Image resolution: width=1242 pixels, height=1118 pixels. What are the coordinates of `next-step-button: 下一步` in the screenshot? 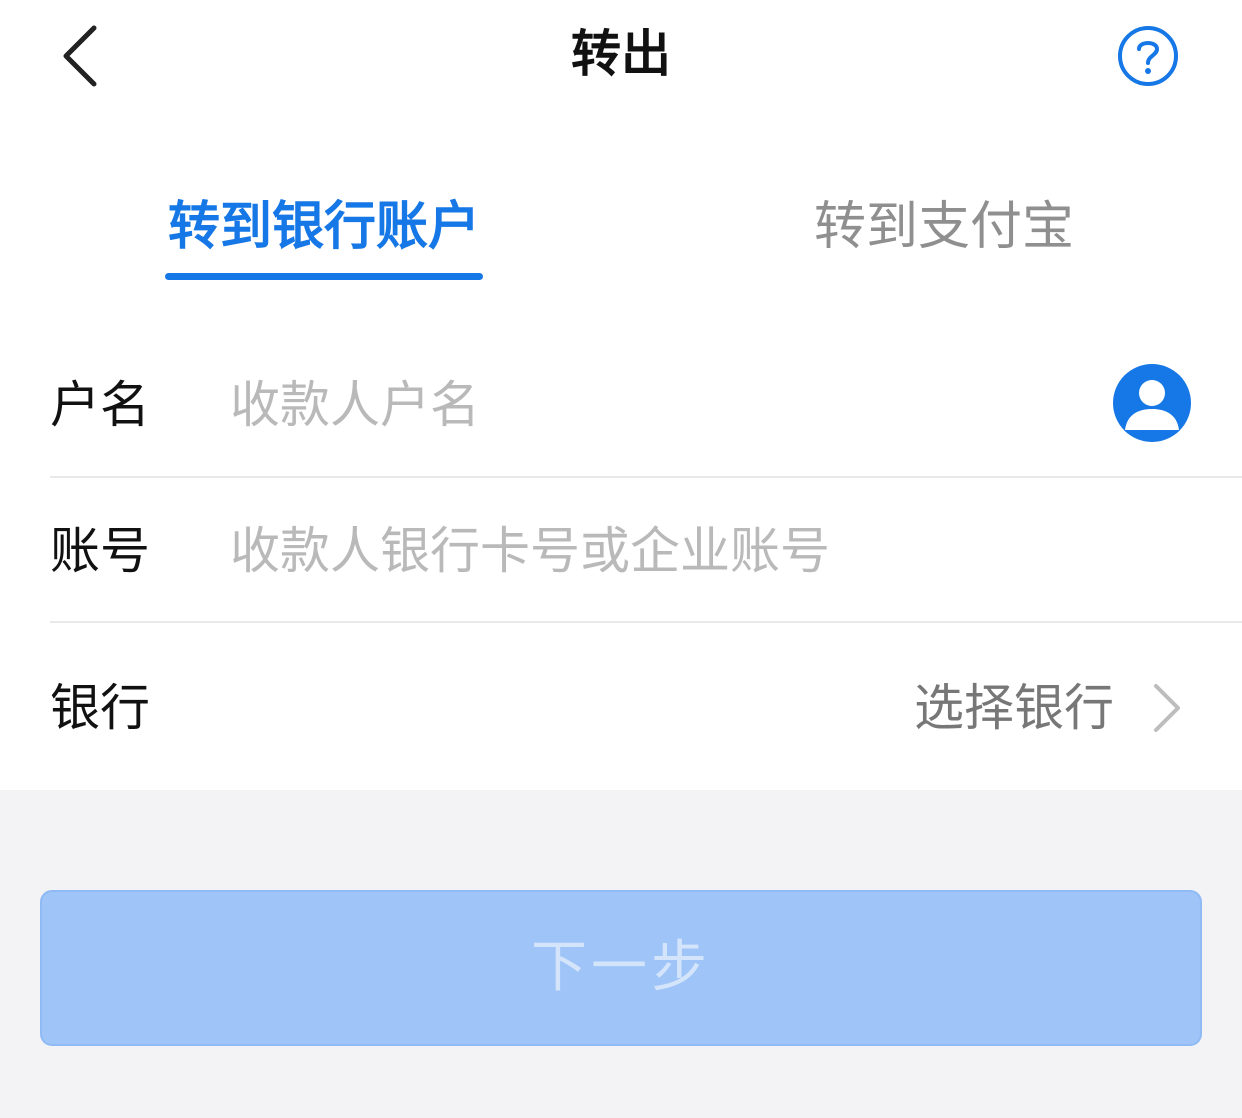 It's located at (621, 968).